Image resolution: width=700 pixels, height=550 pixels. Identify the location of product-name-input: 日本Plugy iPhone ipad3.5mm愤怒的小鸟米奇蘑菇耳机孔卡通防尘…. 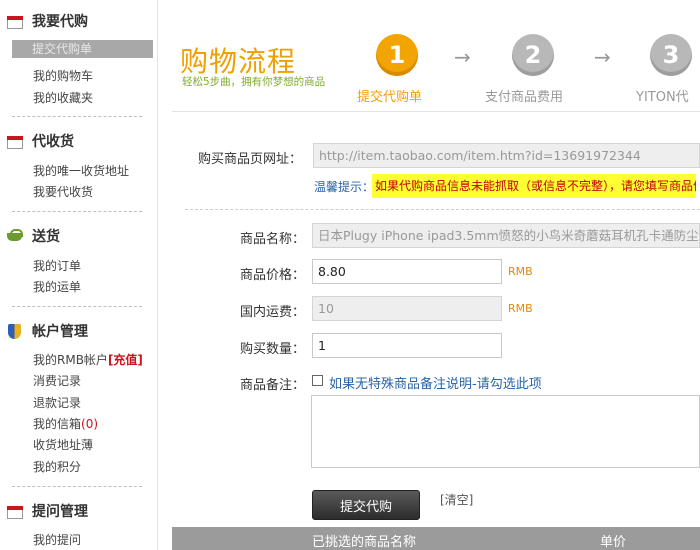
(506, 235).